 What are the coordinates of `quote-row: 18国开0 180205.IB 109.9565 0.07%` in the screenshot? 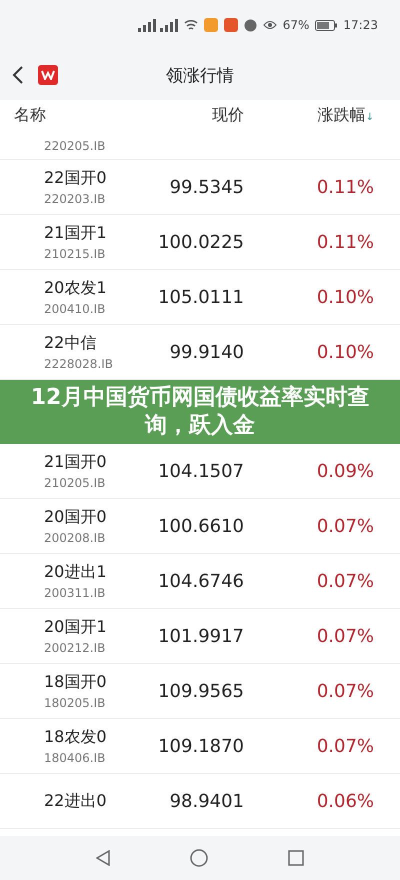 It's located at (200, 691).